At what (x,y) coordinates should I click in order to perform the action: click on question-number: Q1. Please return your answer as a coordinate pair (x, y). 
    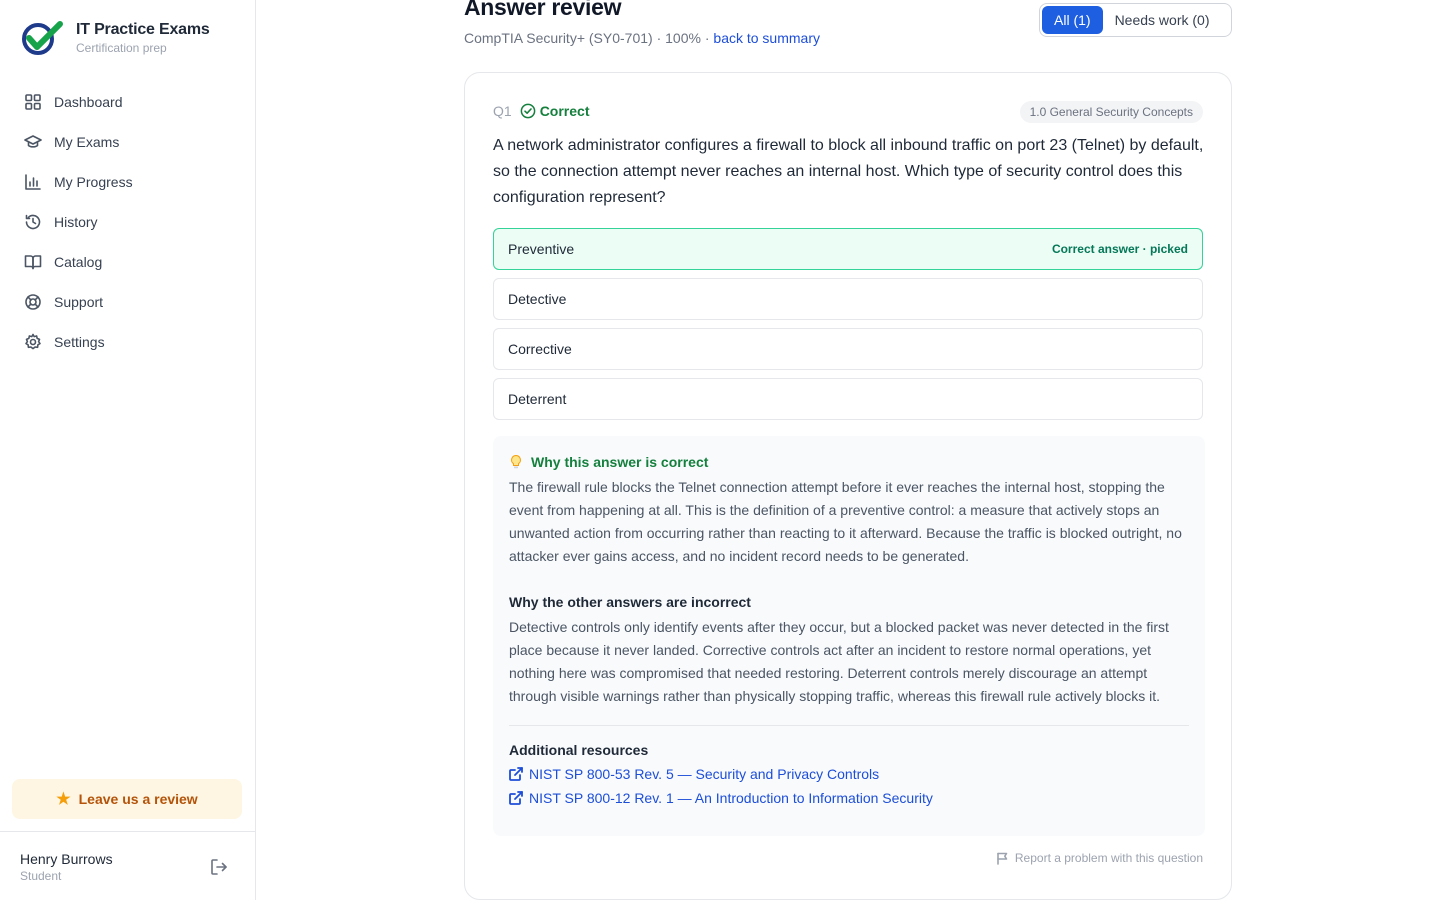
    Looking at the image, I should click on (502, 111).